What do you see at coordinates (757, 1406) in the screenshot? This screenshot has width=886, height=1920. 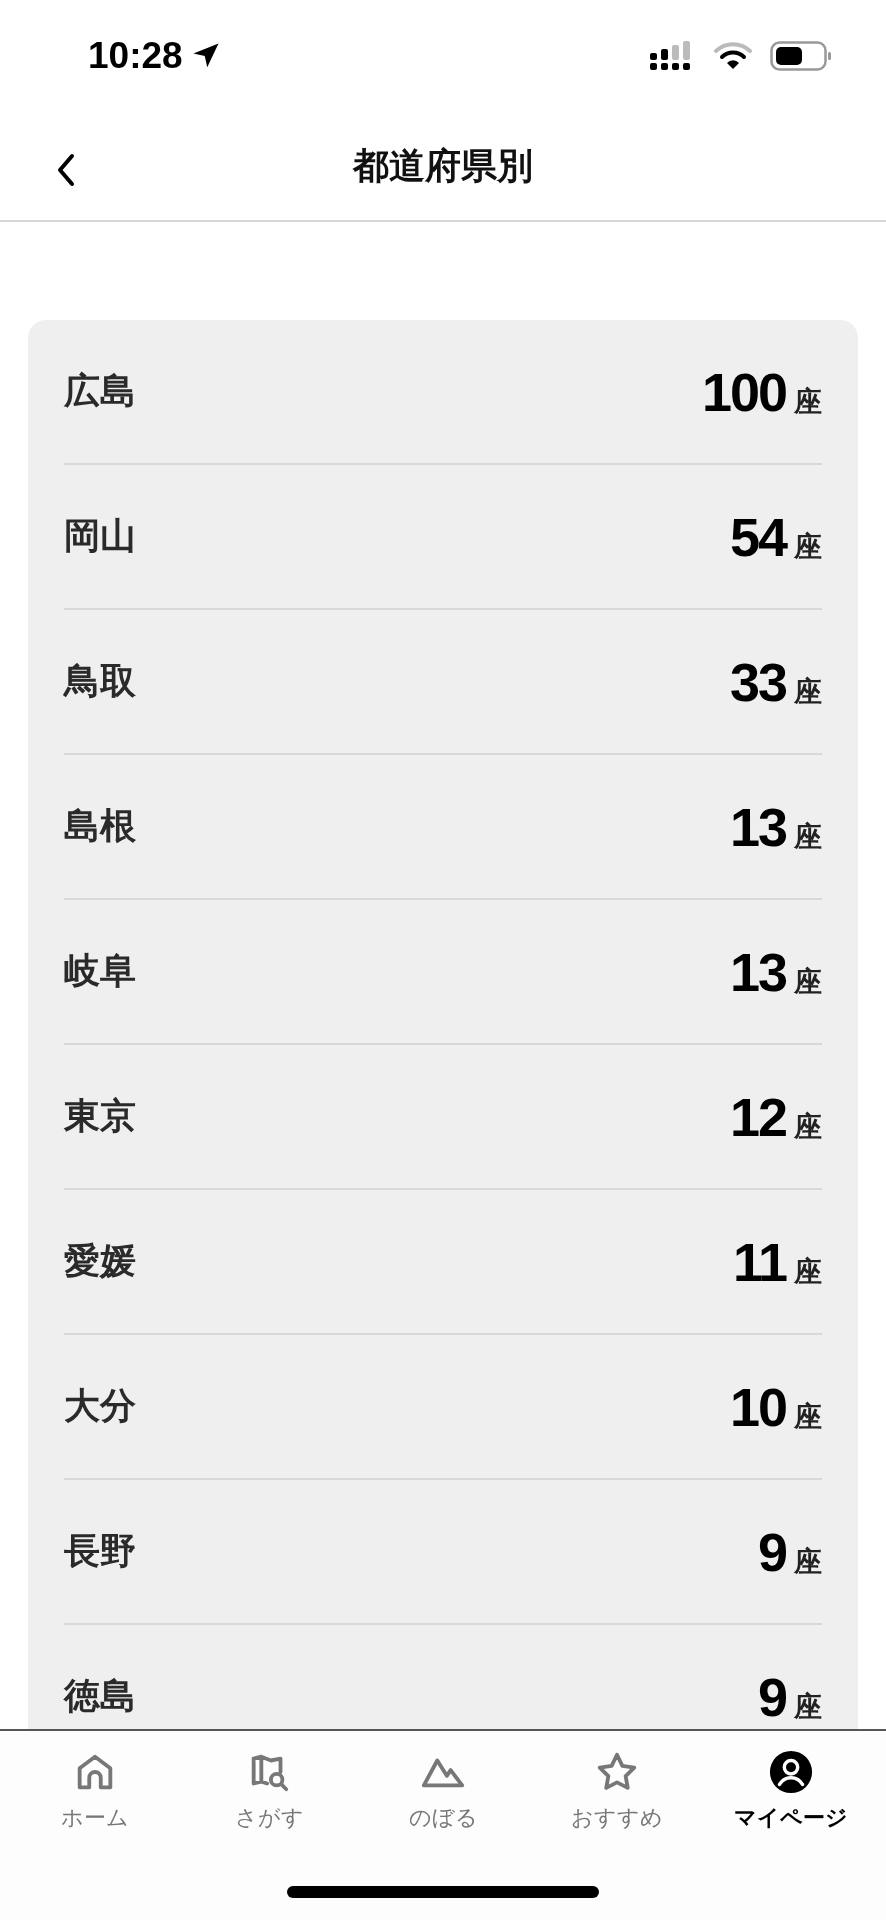 I see `peak-count: 10` at bounding box center [757, 1406].